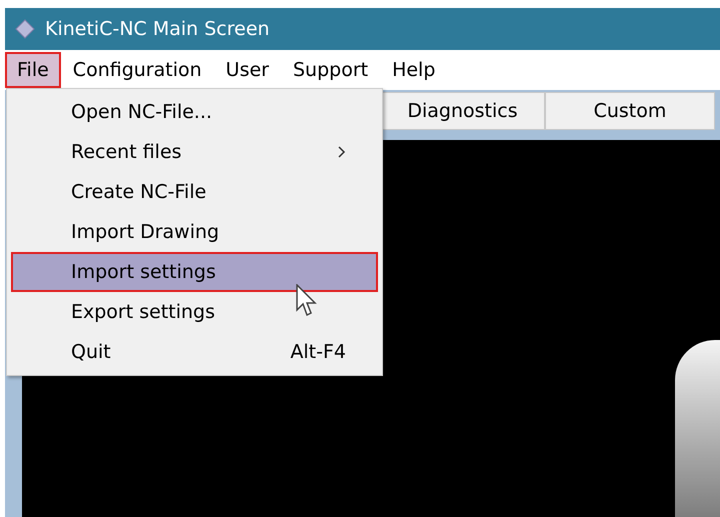 Image resolution: width=720 pixels, height=517 pixels. What do you see at coordinates (307, 301) in the screenshot?
I see `cursor-icon` at bounding box center [307, 301].